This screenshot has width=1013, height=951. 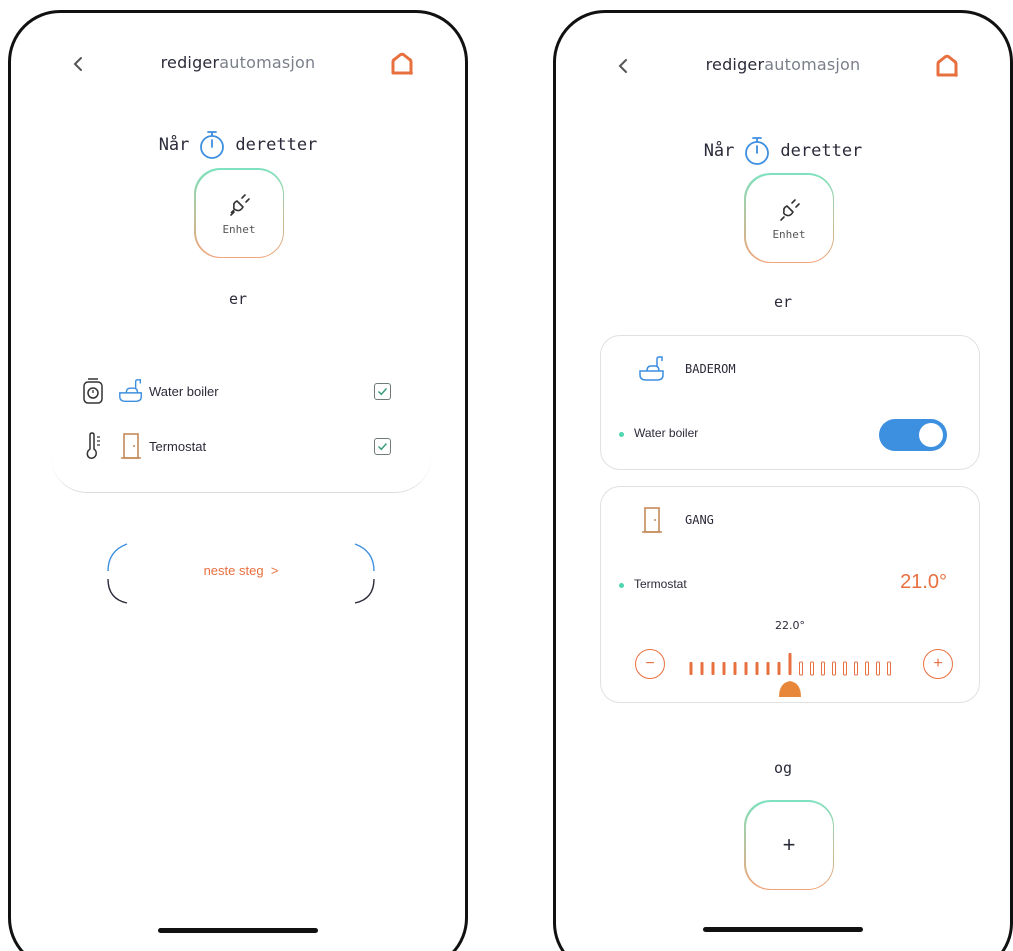 What do you see at coordinates (699, 520) in the screenshot?
I see `room-name: GANG` at bounding box center [699, 520].